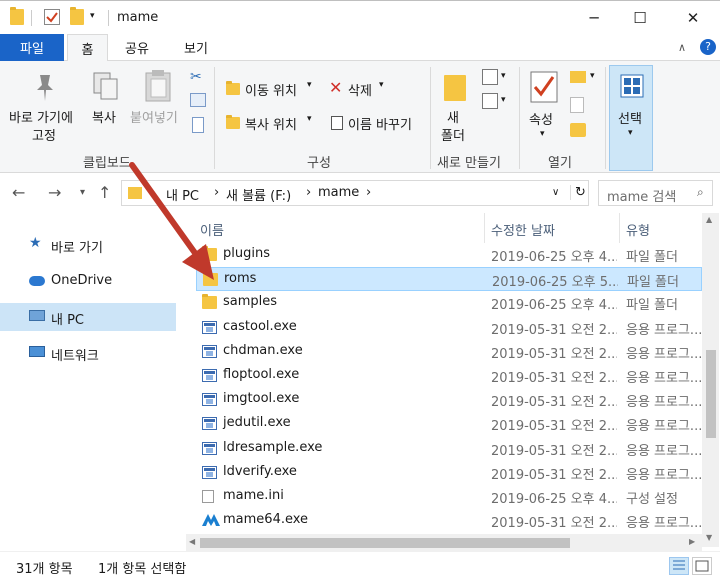  What do you see at coordinates (92, 16) in the screenshot?
I see `qat-dropdown-icon: ▾` at bounding box center [92, 16].